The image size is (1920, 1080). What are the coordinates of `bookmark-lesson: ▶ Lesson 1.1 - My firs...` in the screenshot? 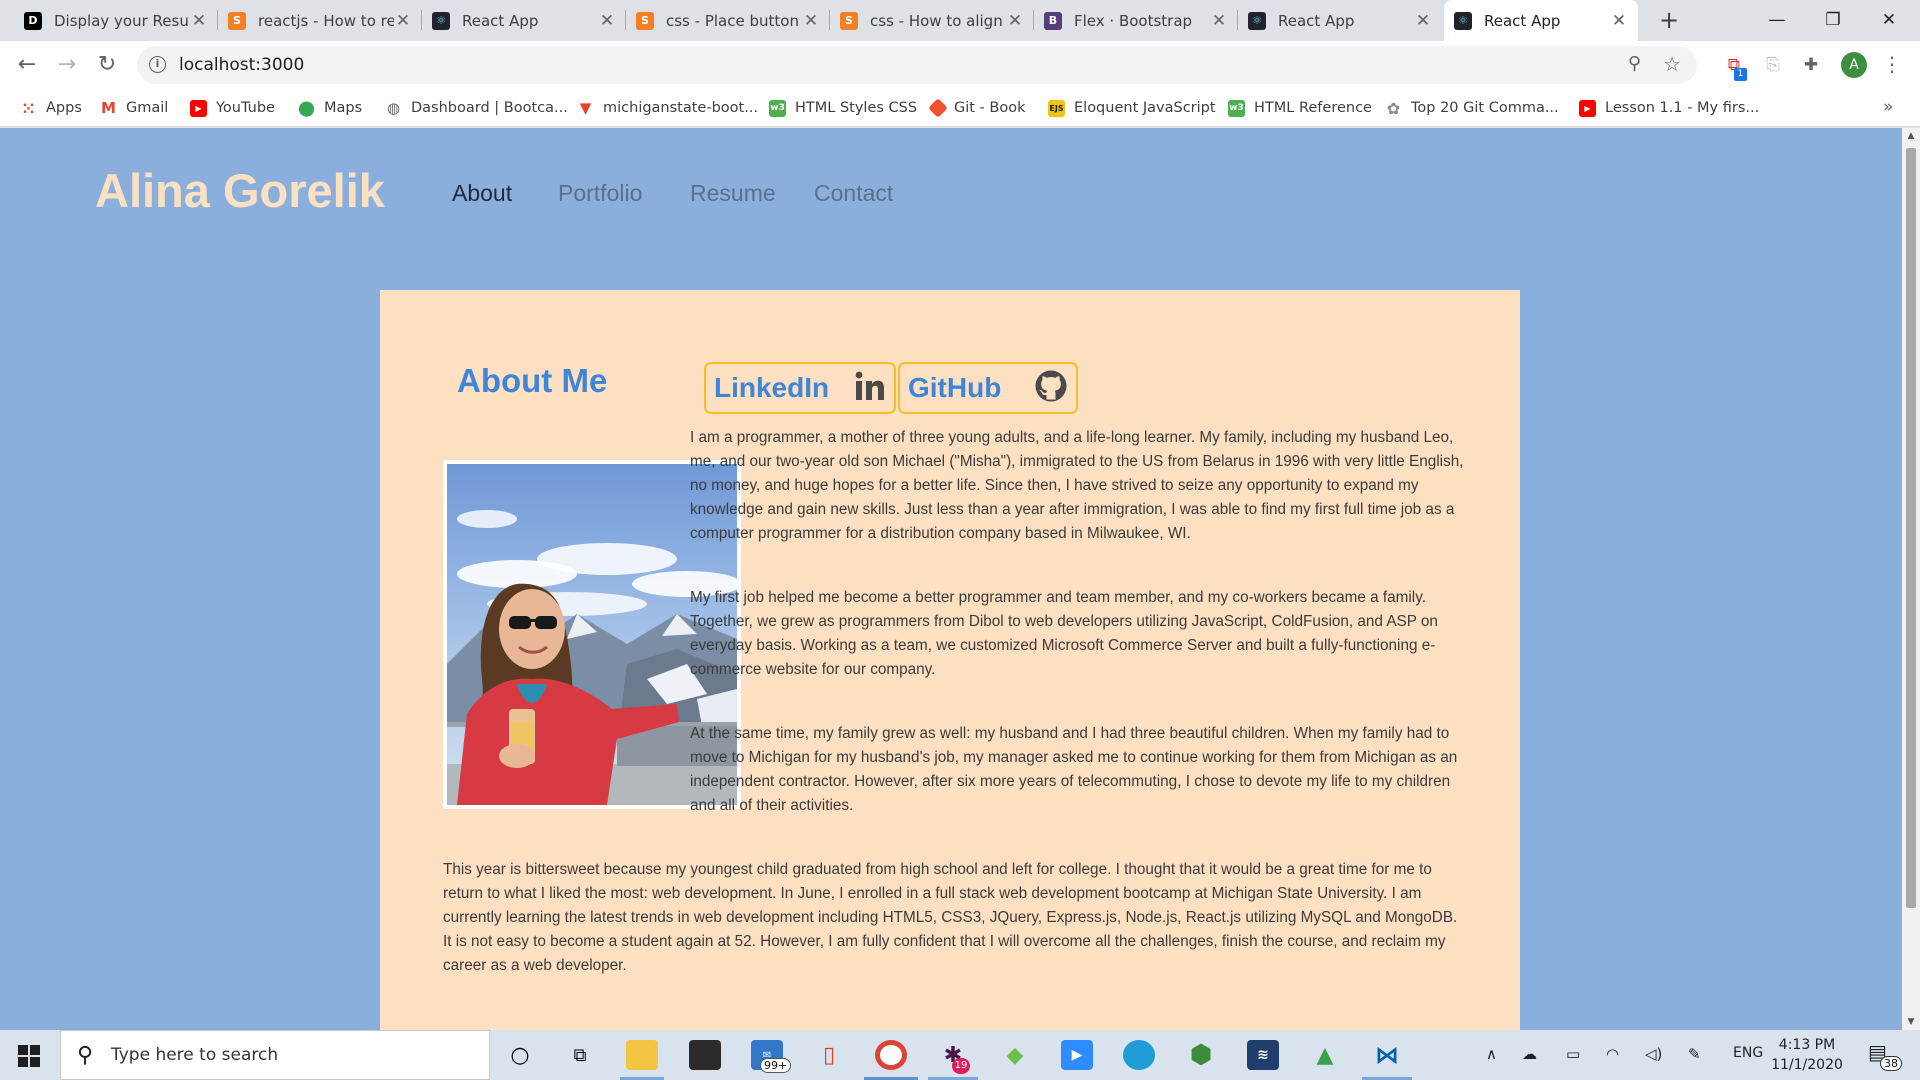 It's located at (1669, 108).